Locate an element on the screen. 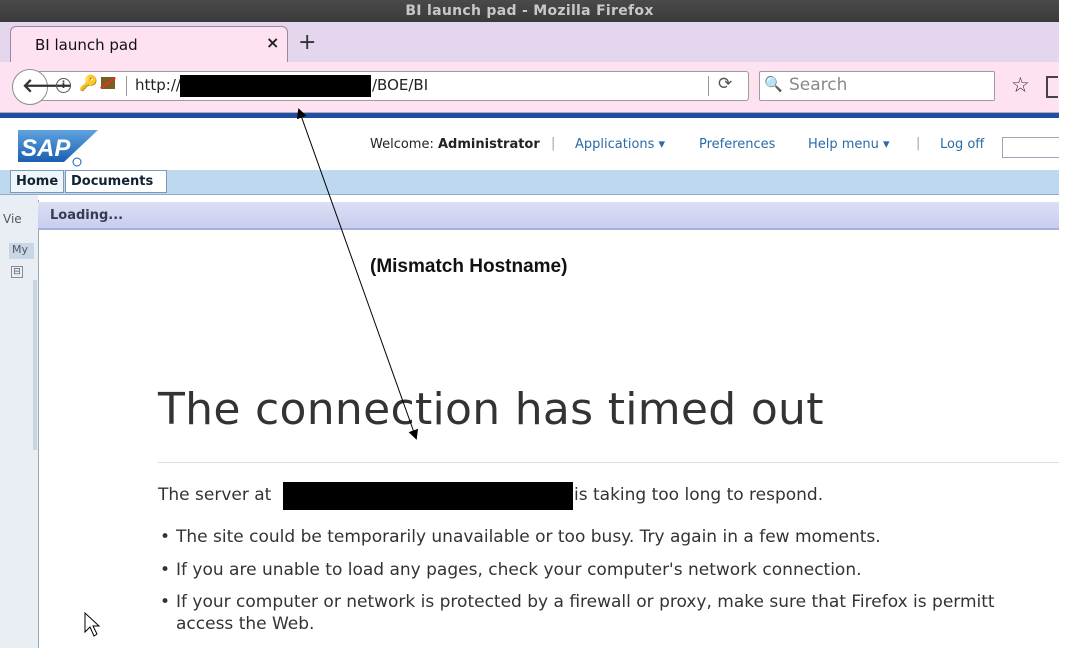 This screenshot has height=648, width=1069. mouse-cursor-icon is located at coordinates (92, 624).